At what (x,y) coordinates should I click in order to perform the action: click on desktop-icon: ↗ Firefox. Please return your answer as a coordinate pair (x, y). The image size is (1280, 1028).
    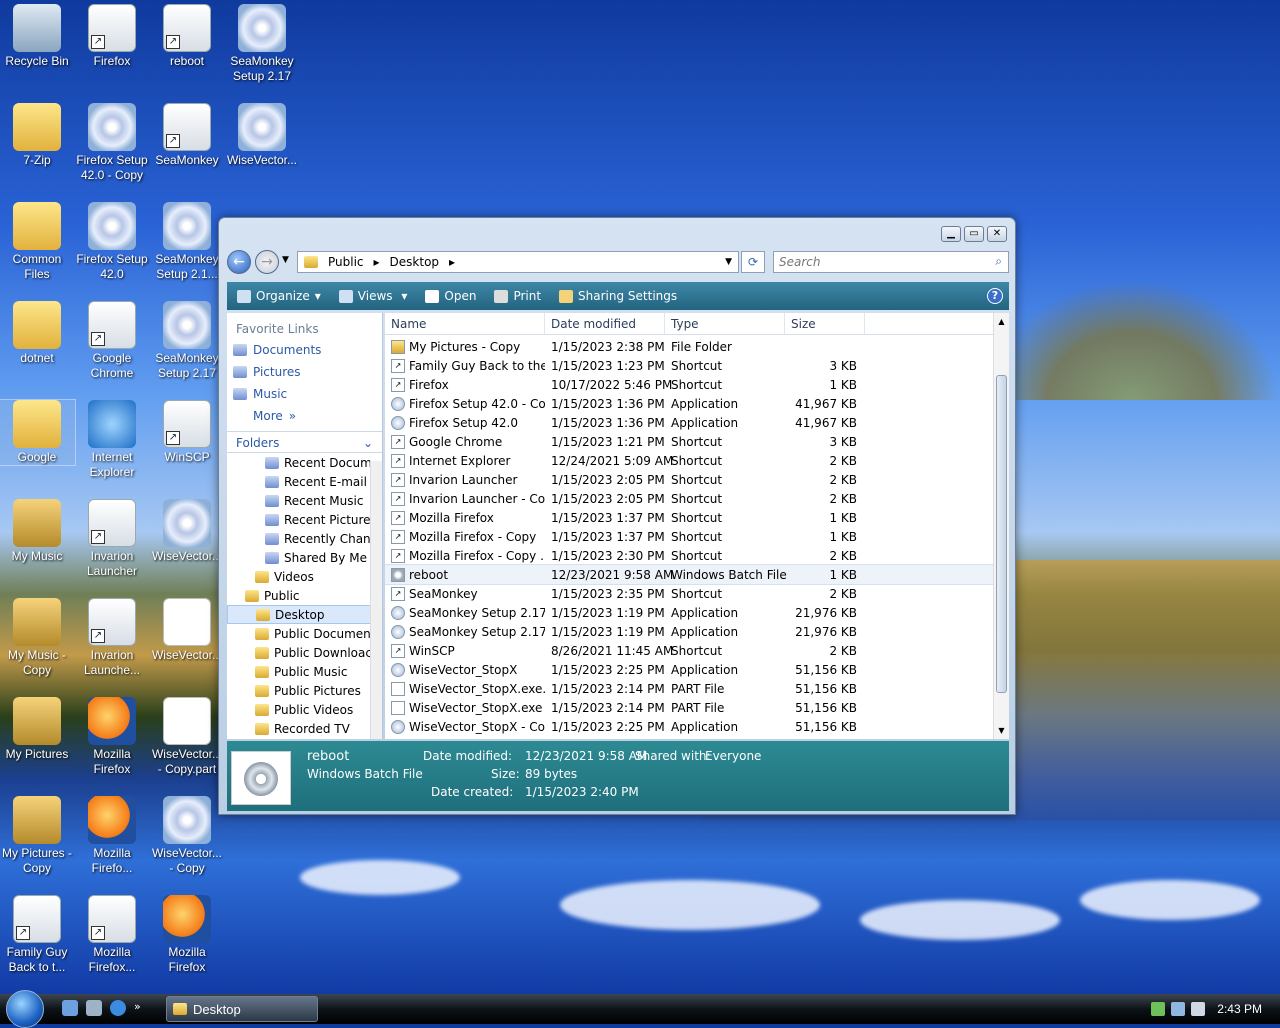
    Looking at the image, I should click on (112, 36).